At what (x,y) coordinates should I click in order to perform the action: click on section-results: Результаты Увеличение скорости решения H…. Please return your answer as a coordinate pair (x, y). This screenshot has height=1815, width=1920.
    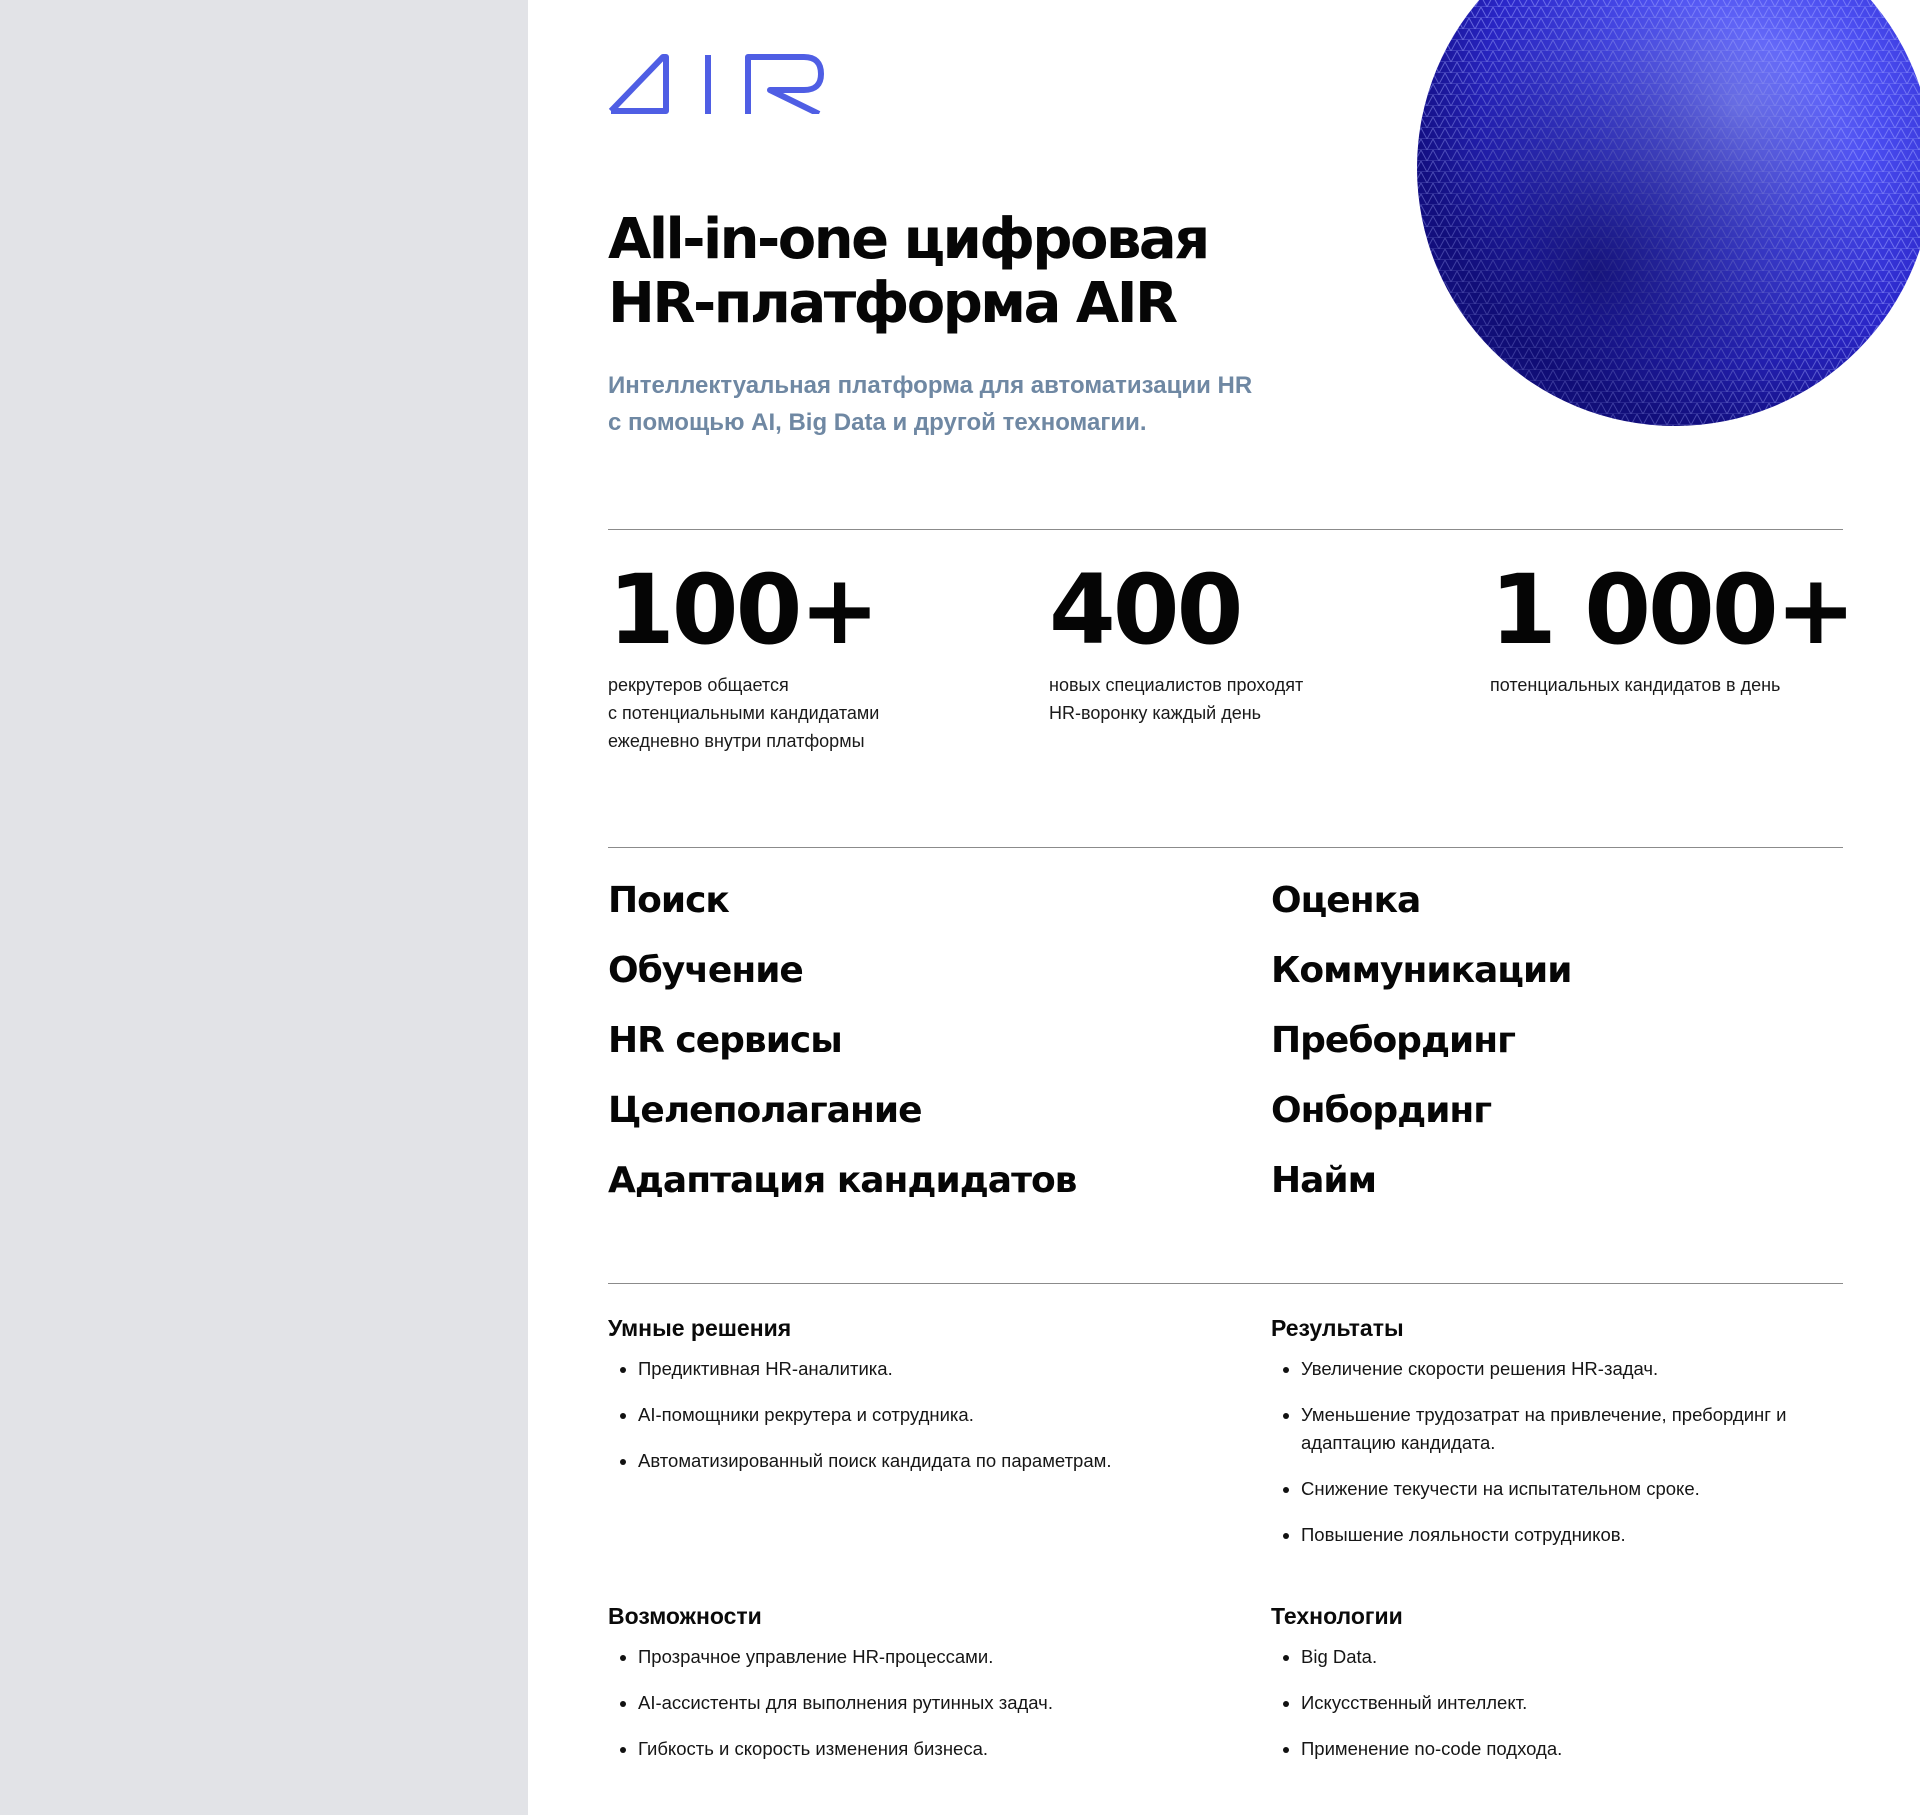
    Looking at the image, I should click on (1531, 1440).